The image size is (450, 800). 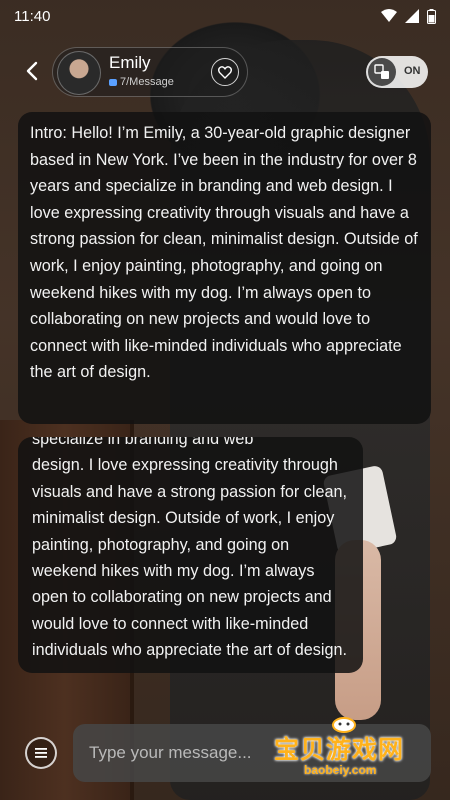 I want to click on character-name: Emily, so click(x=130, y=62).